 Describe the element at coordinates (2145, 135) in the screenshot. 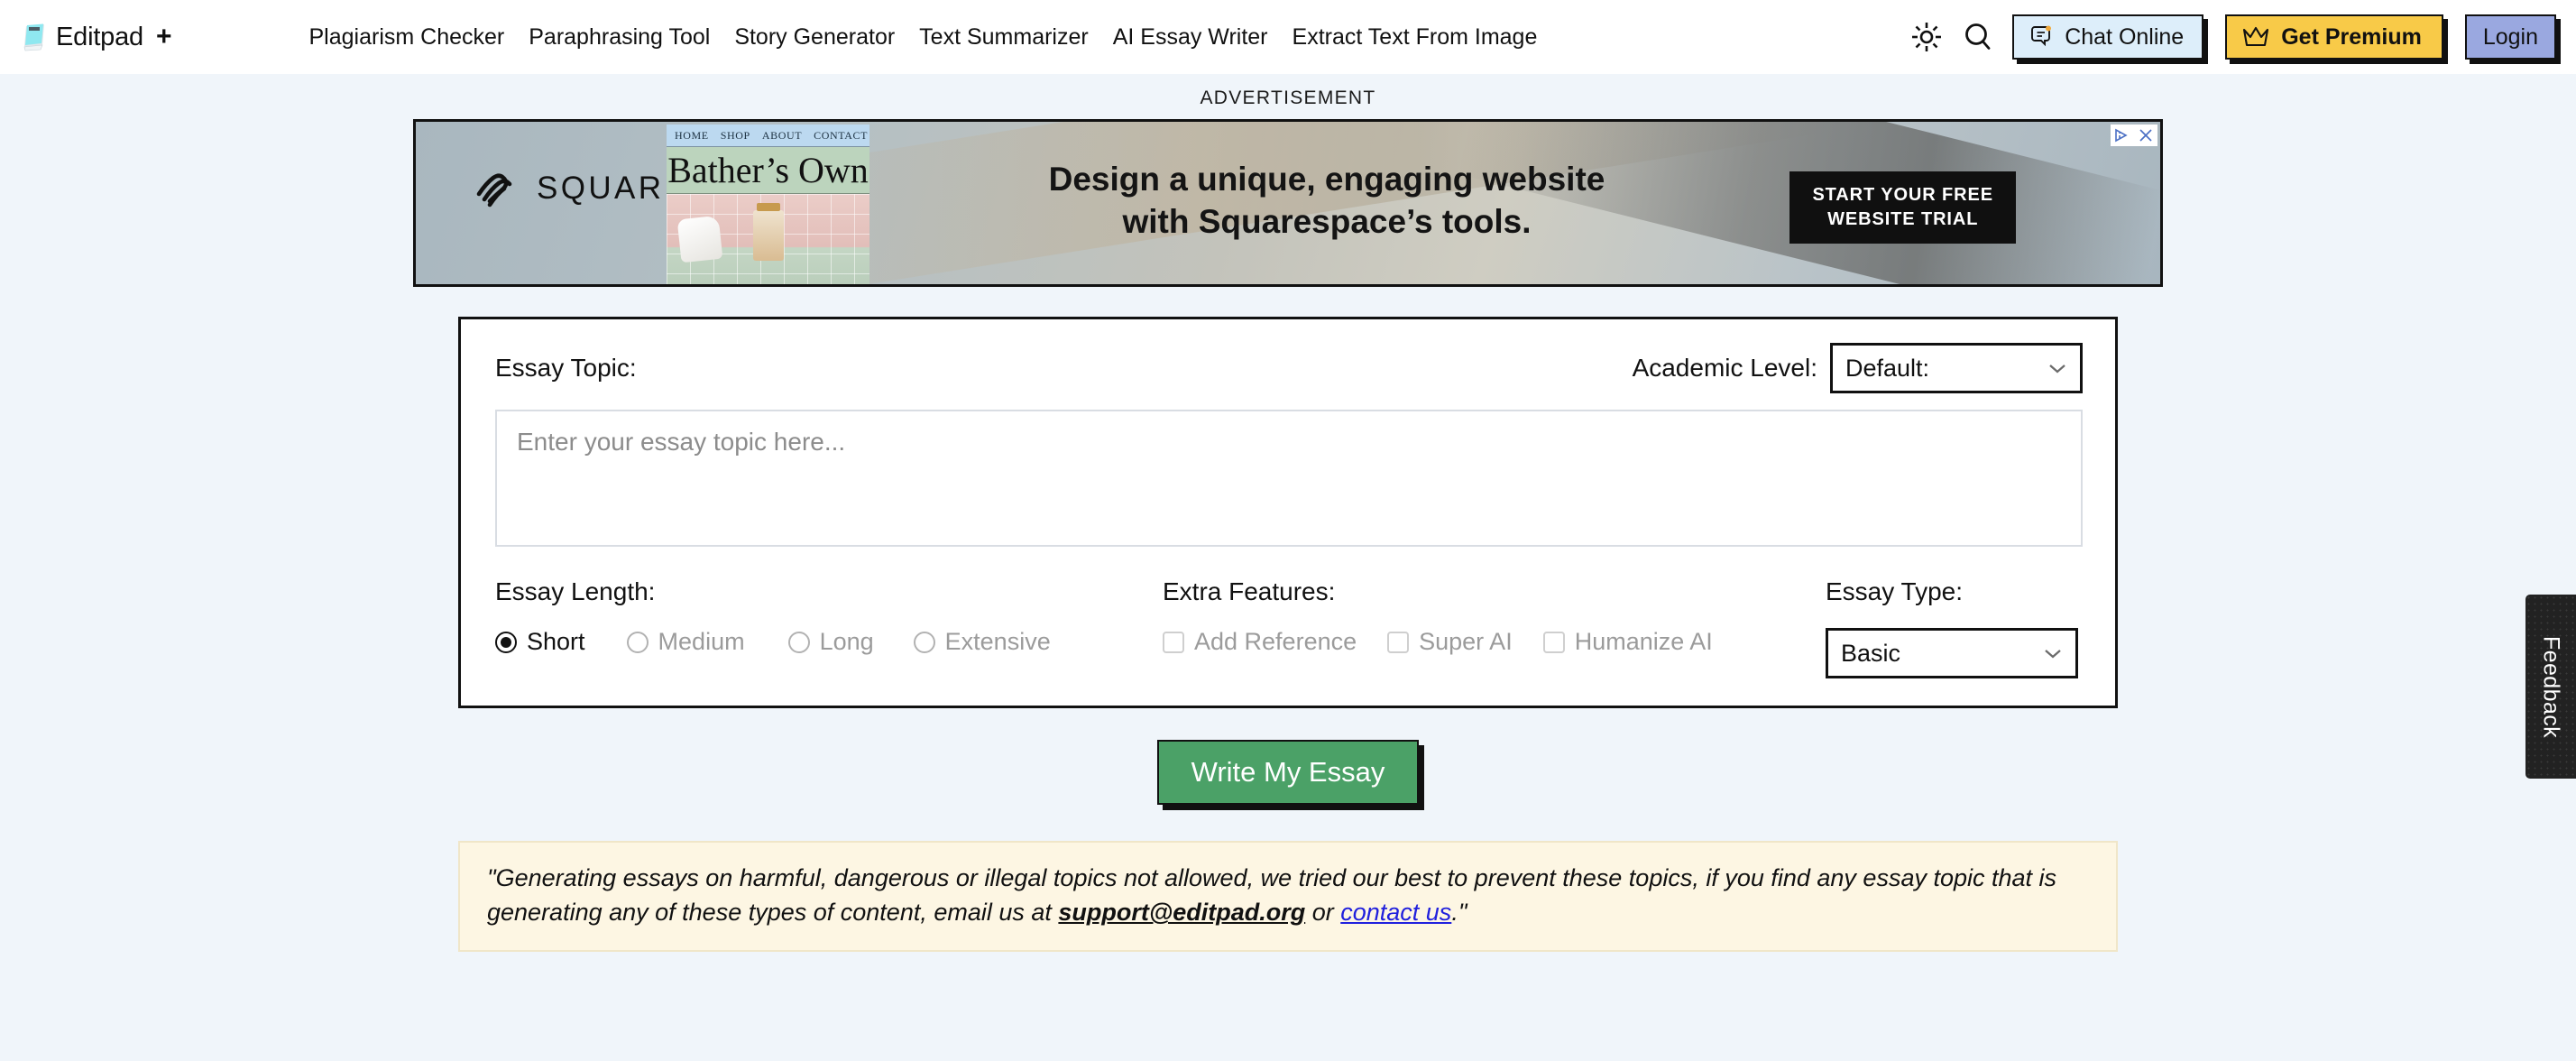

I see `ad-close-icon` at that location.